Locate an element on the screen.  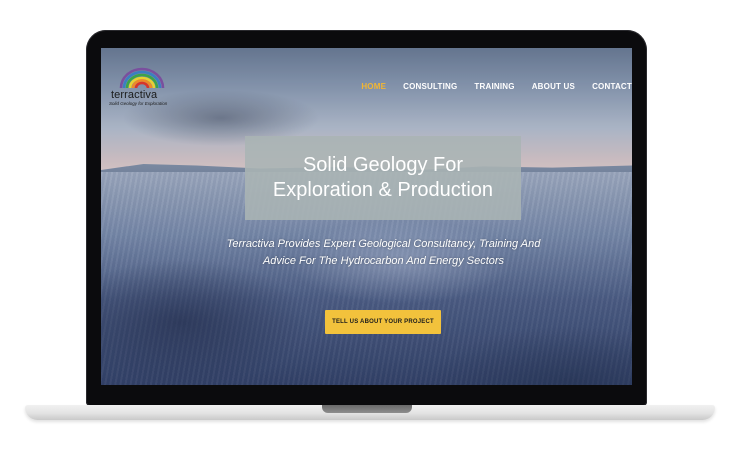
nav-item-training: TRAINING is located at coordinates (494, 86).